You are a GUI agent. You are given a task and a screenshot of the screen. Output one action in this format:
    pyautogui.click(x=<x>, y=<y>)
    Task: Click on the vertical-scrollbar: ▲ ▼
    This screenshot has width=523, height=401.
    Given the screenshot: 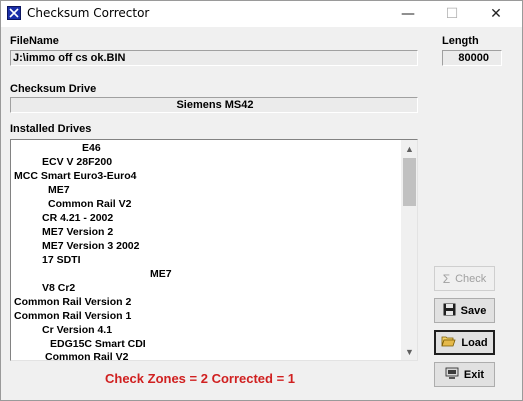 What is the action you would take?
    pyautogui.click(x=409, y=250)
    